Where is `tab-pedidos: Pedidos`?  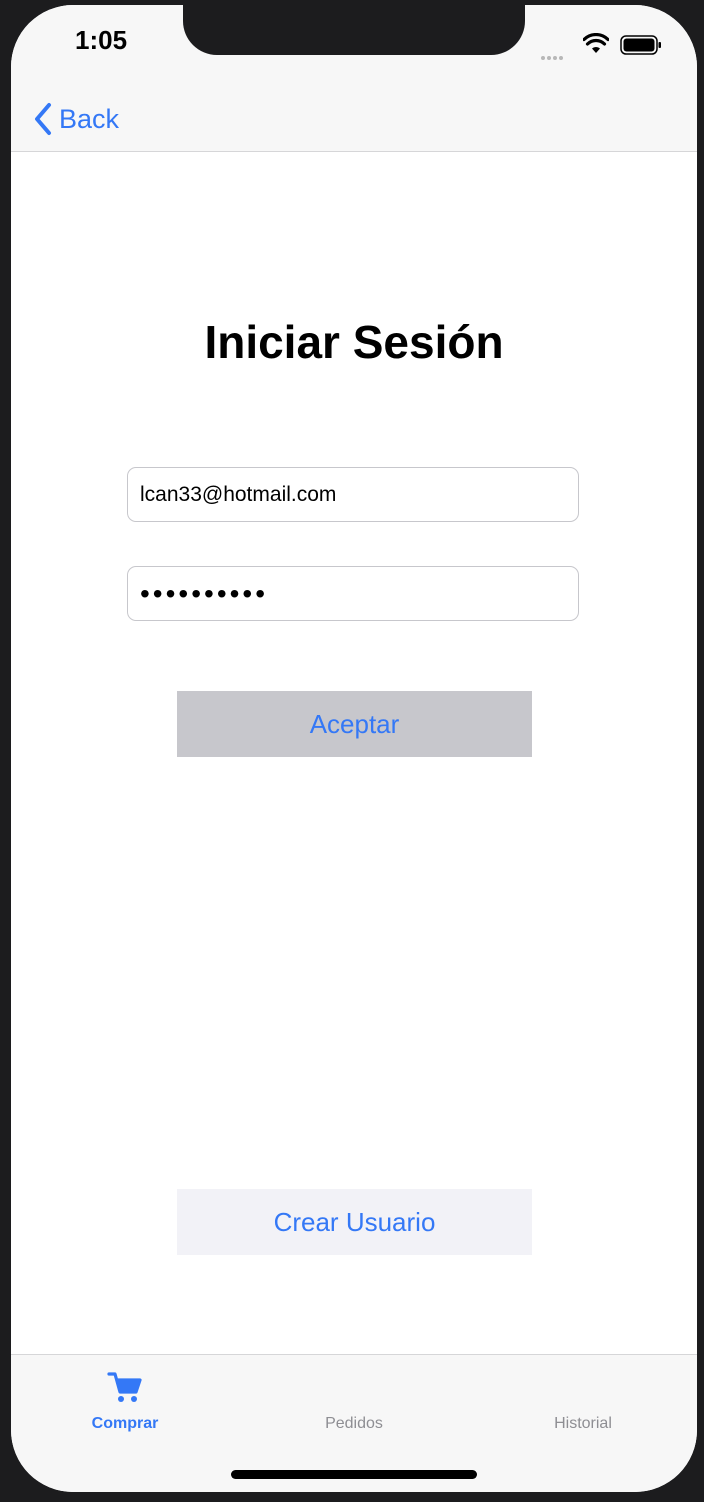 tab-pedidos: Pedidos is located at coordinates (354, 1400).